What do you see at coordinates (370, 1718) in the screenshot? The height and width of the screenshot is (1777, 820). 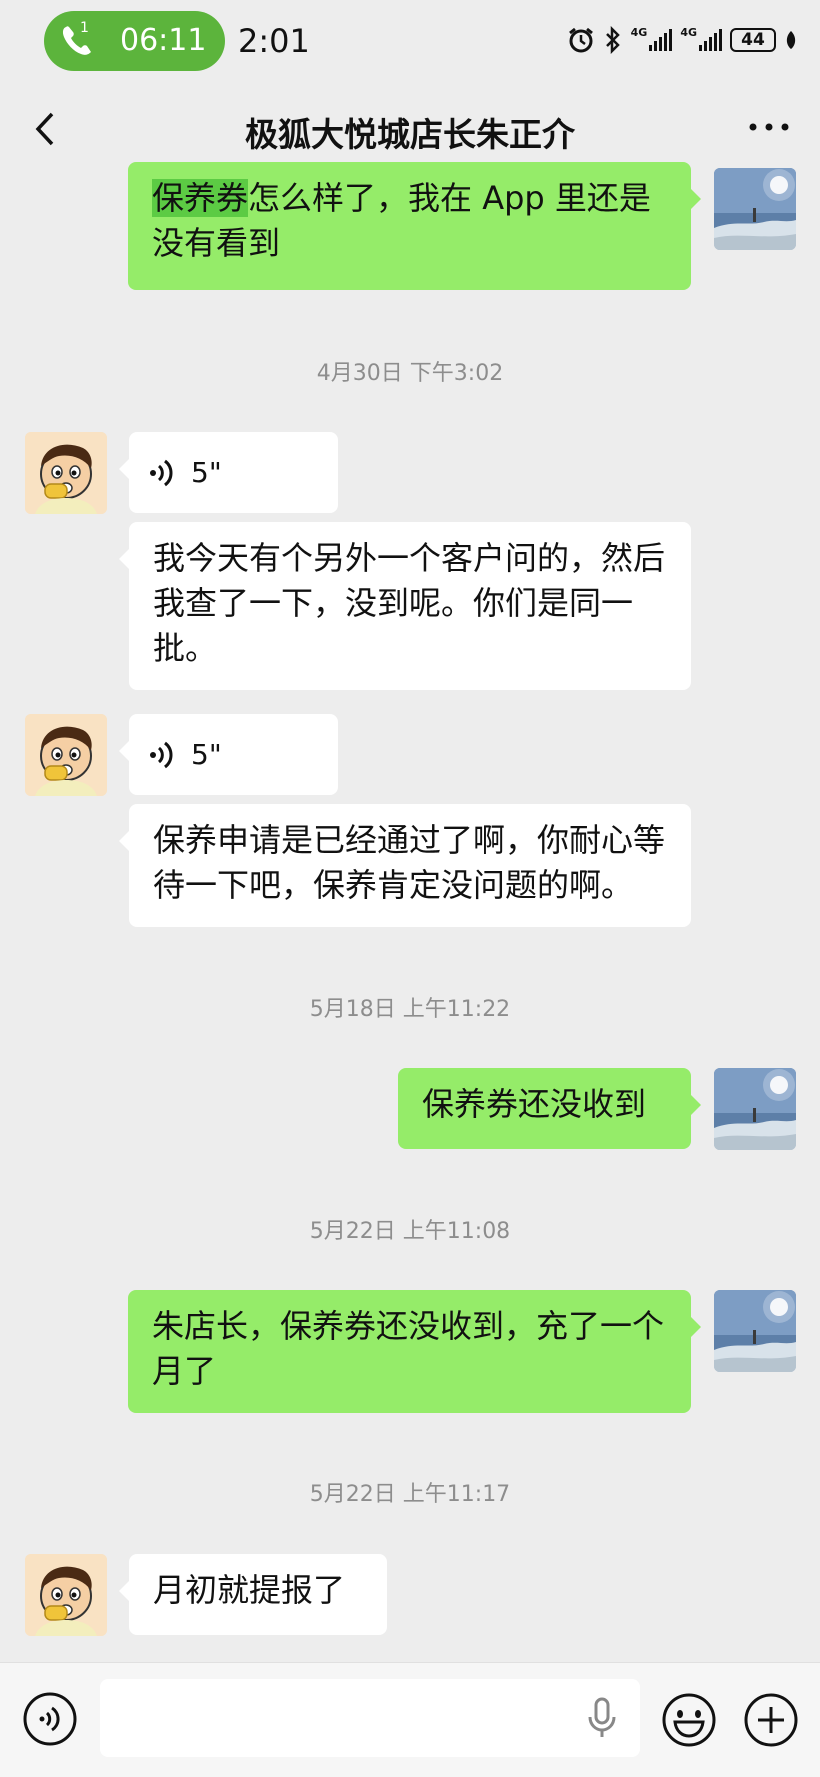 I see `message-input` at bounding box center [370, 1718].